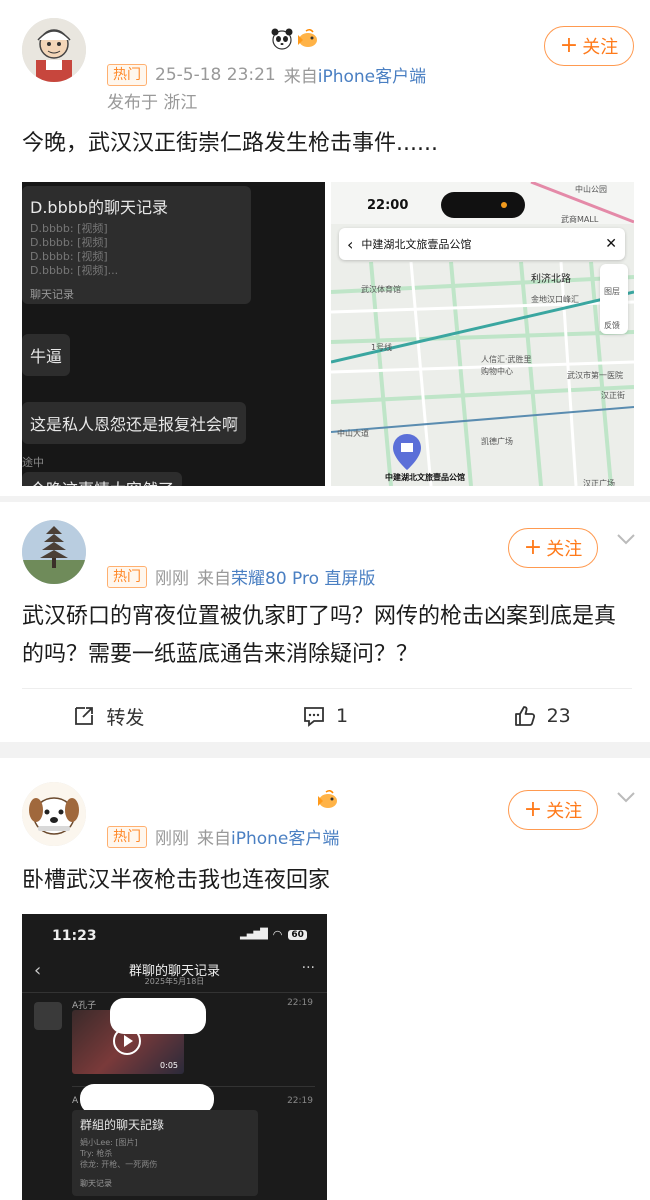 This screenshot has width=650, height=1200. What do you see at coordinates (342, 716) in the screenshot?
I see `comment-count: 1` at bounding box center [342, 716].